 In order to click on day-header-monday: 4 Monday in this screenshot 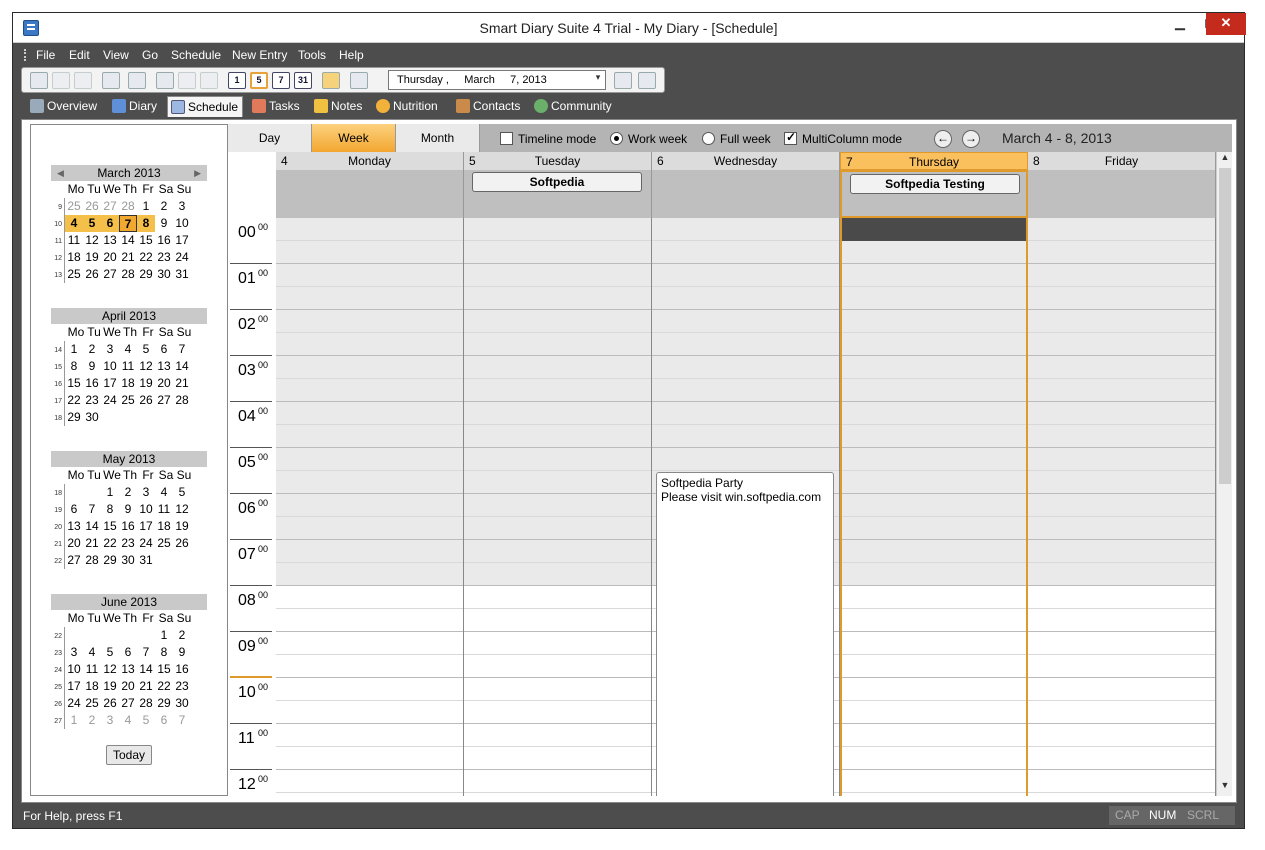, I will do `click(370, 161)`.